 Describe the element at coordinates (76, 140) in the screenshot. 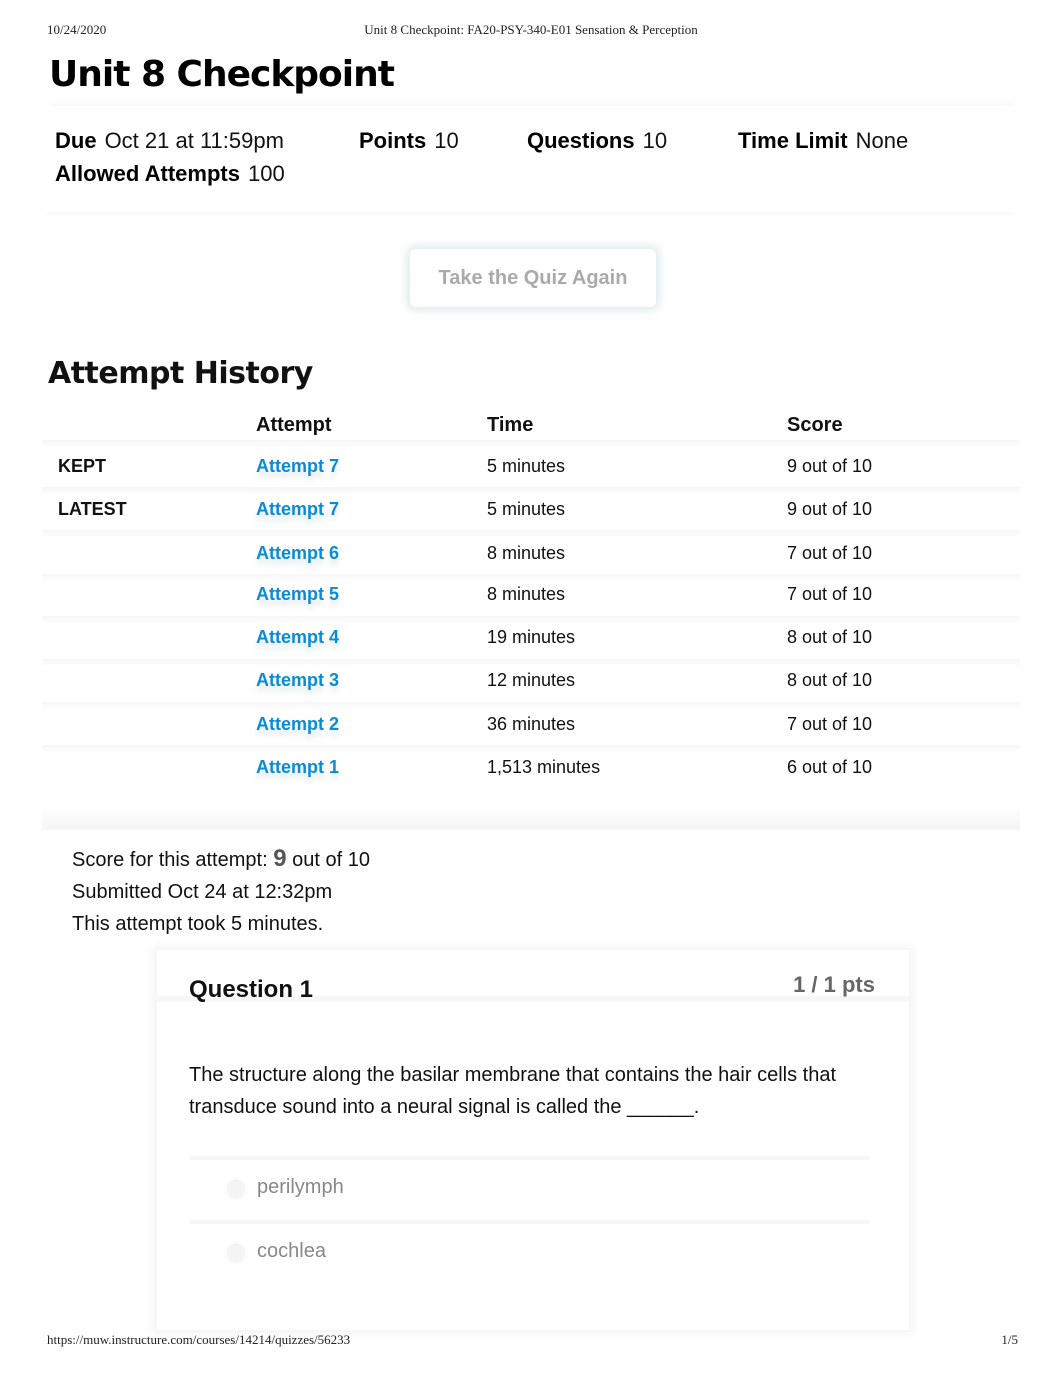

I see `due-label: Due` at that location.